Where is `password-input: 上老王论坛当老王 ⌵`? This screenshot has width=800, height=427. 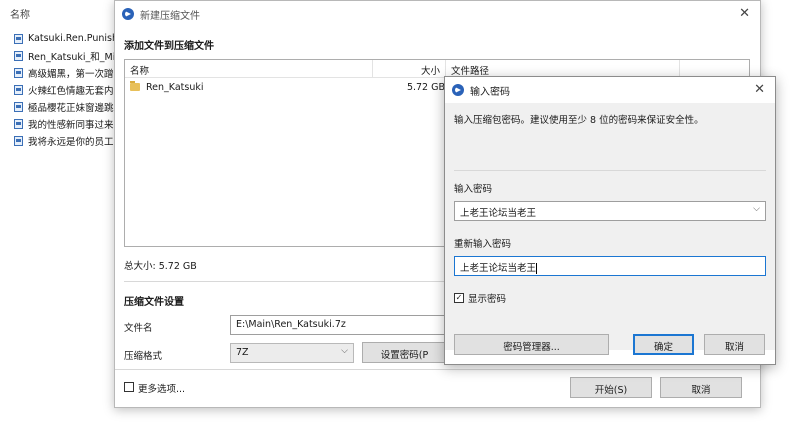
password-input: 上老王论坛当老王 ⌵ is located at coordinates (610, 211).